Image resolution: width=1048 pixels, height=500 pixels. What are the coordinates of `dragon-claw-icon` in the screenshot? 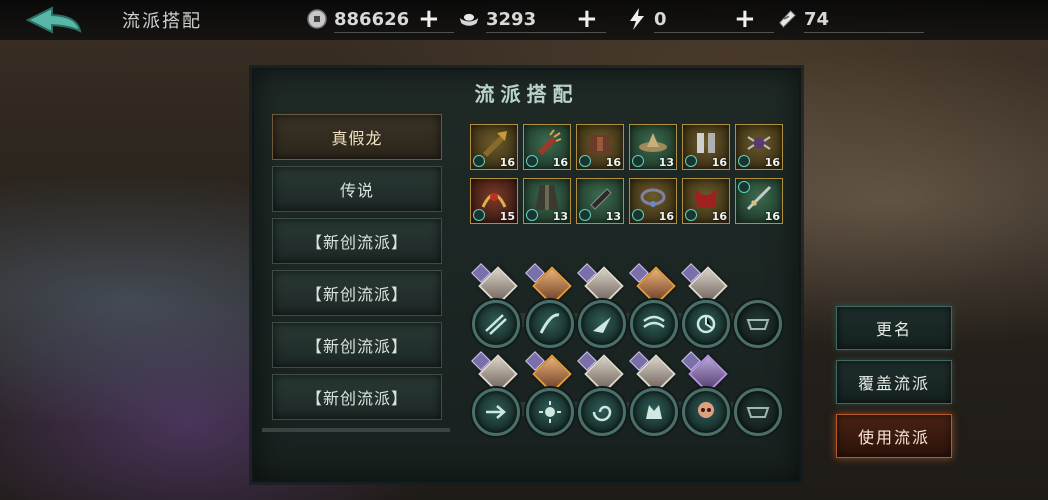 It's located at (494, 200).